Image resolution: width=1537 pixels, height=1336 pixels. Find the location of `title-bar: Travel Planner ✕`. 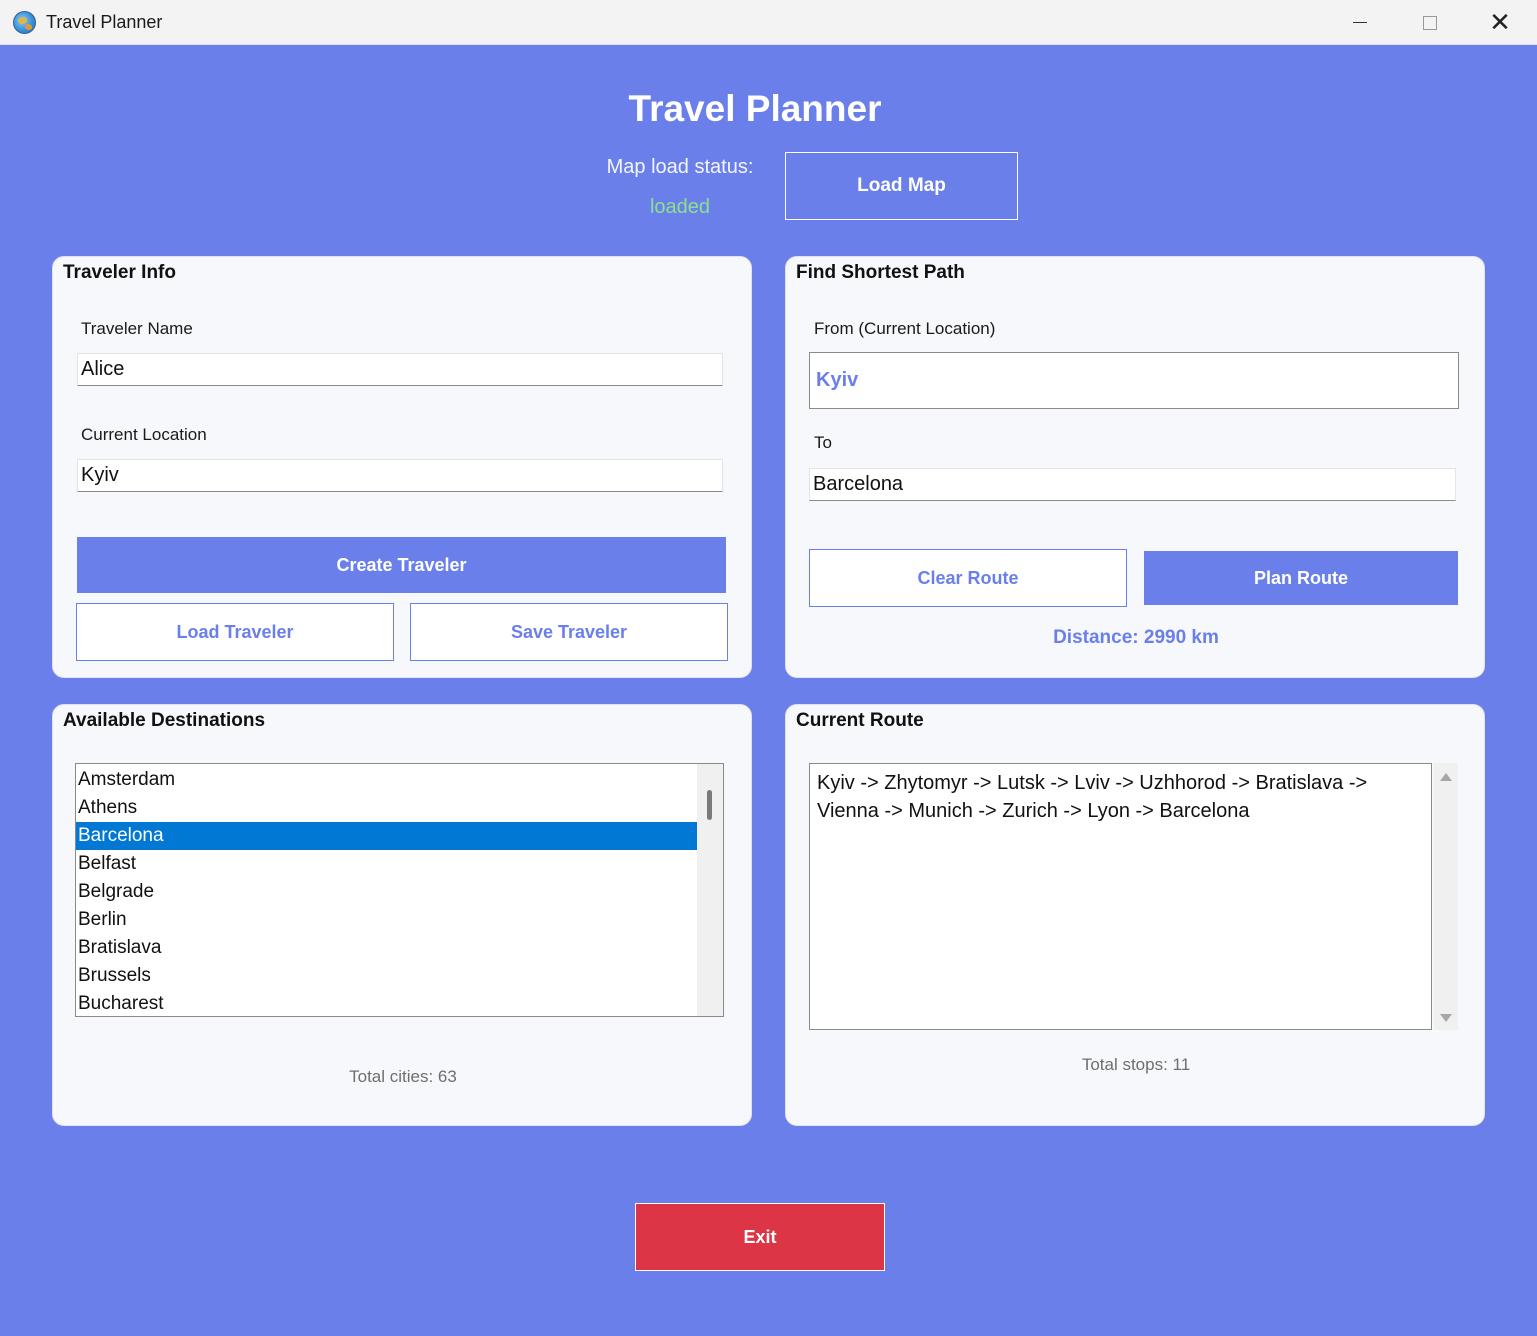

title-bar: Travel Planner ✕ is located at coordinates (768, 22).